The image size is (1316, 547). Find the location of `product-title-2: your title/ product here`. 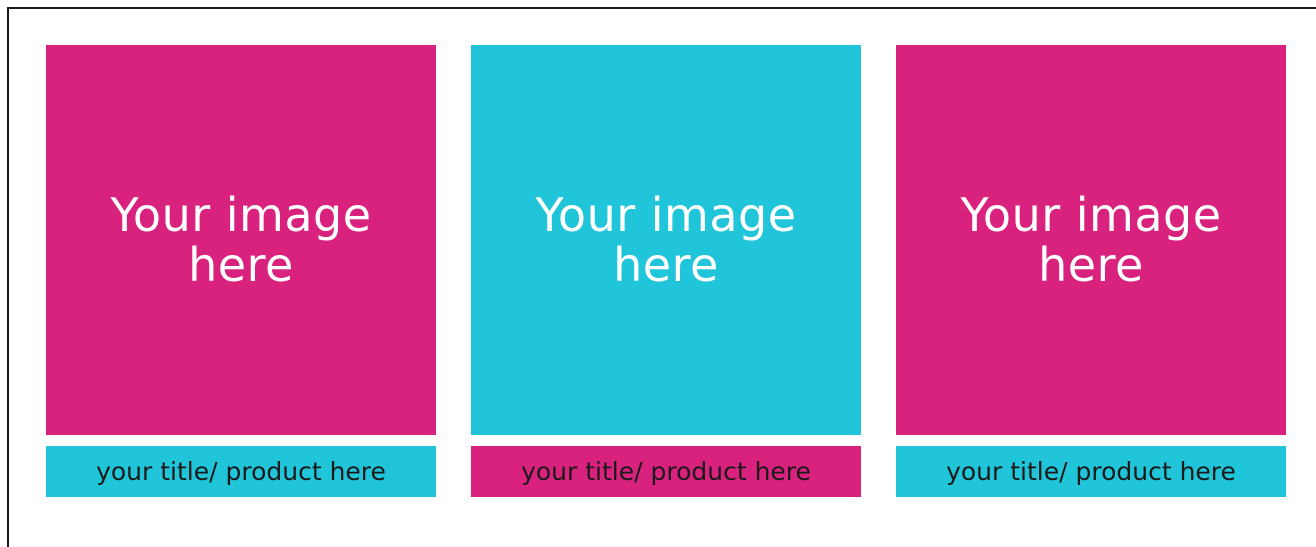

product-title-2: your title/ product here is located at coordinates (666, 471).